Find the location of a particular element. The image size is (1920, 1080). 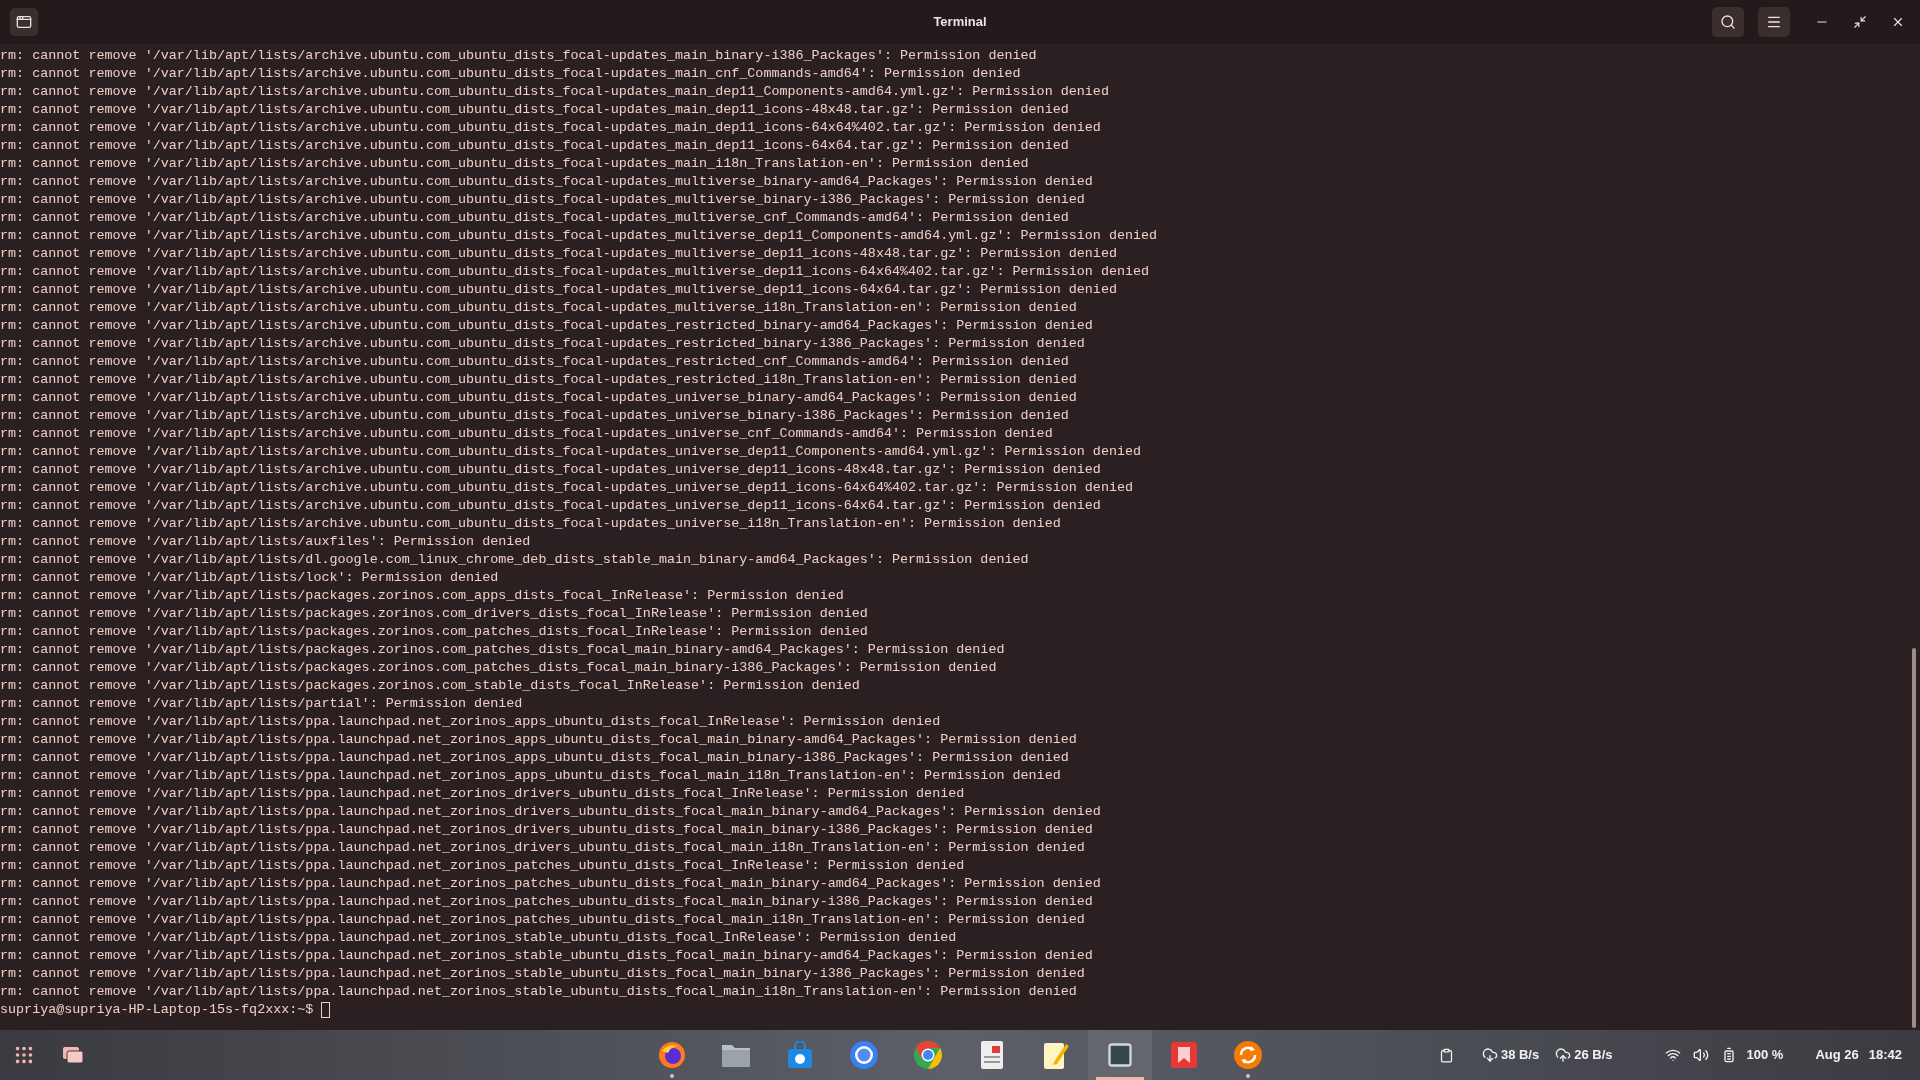

battery-percentage: 100 % is located at coordinates (1765, 1055).